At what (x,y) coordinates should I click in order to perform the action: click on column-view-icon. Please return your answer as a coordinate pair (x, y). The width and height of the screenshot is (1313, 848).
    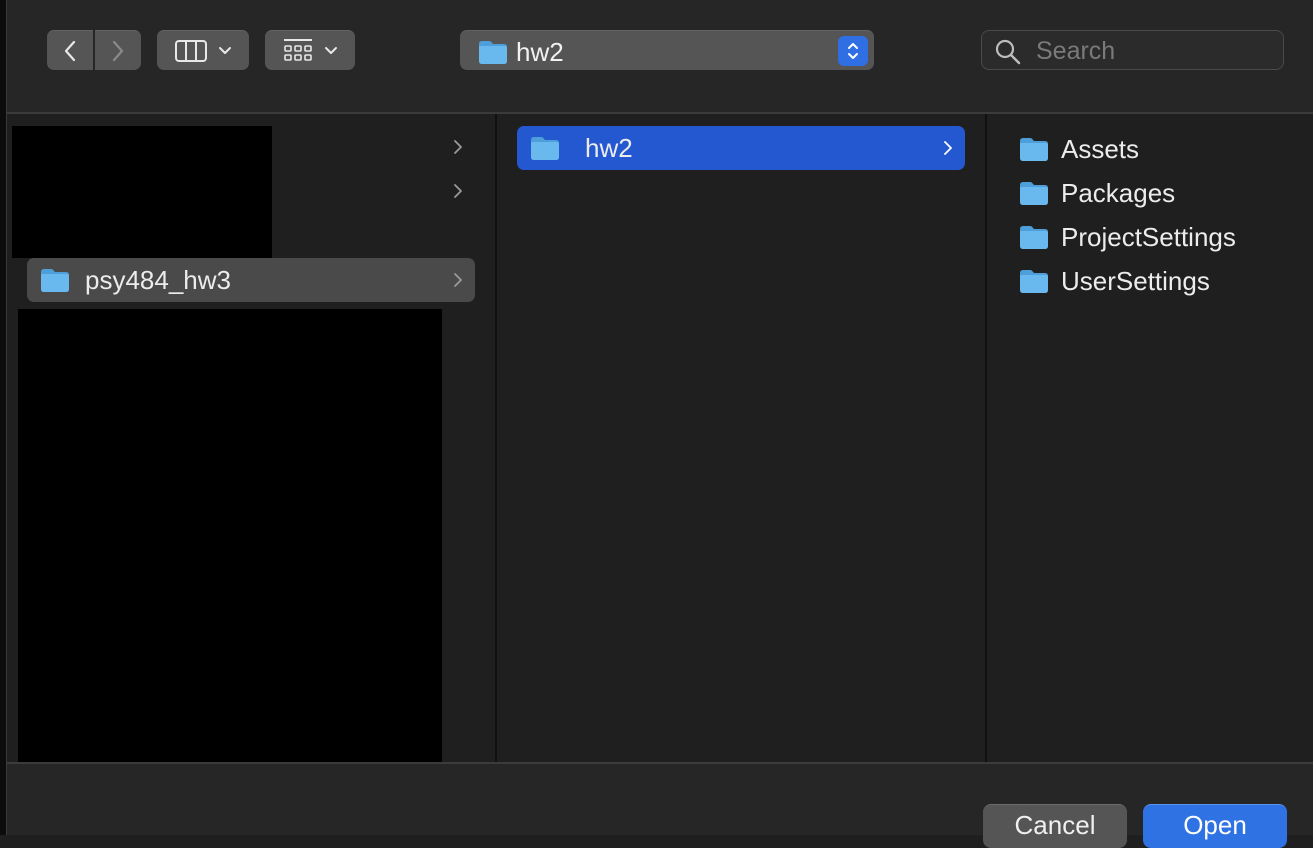
    Looking at the image, I should click on (191, 50).